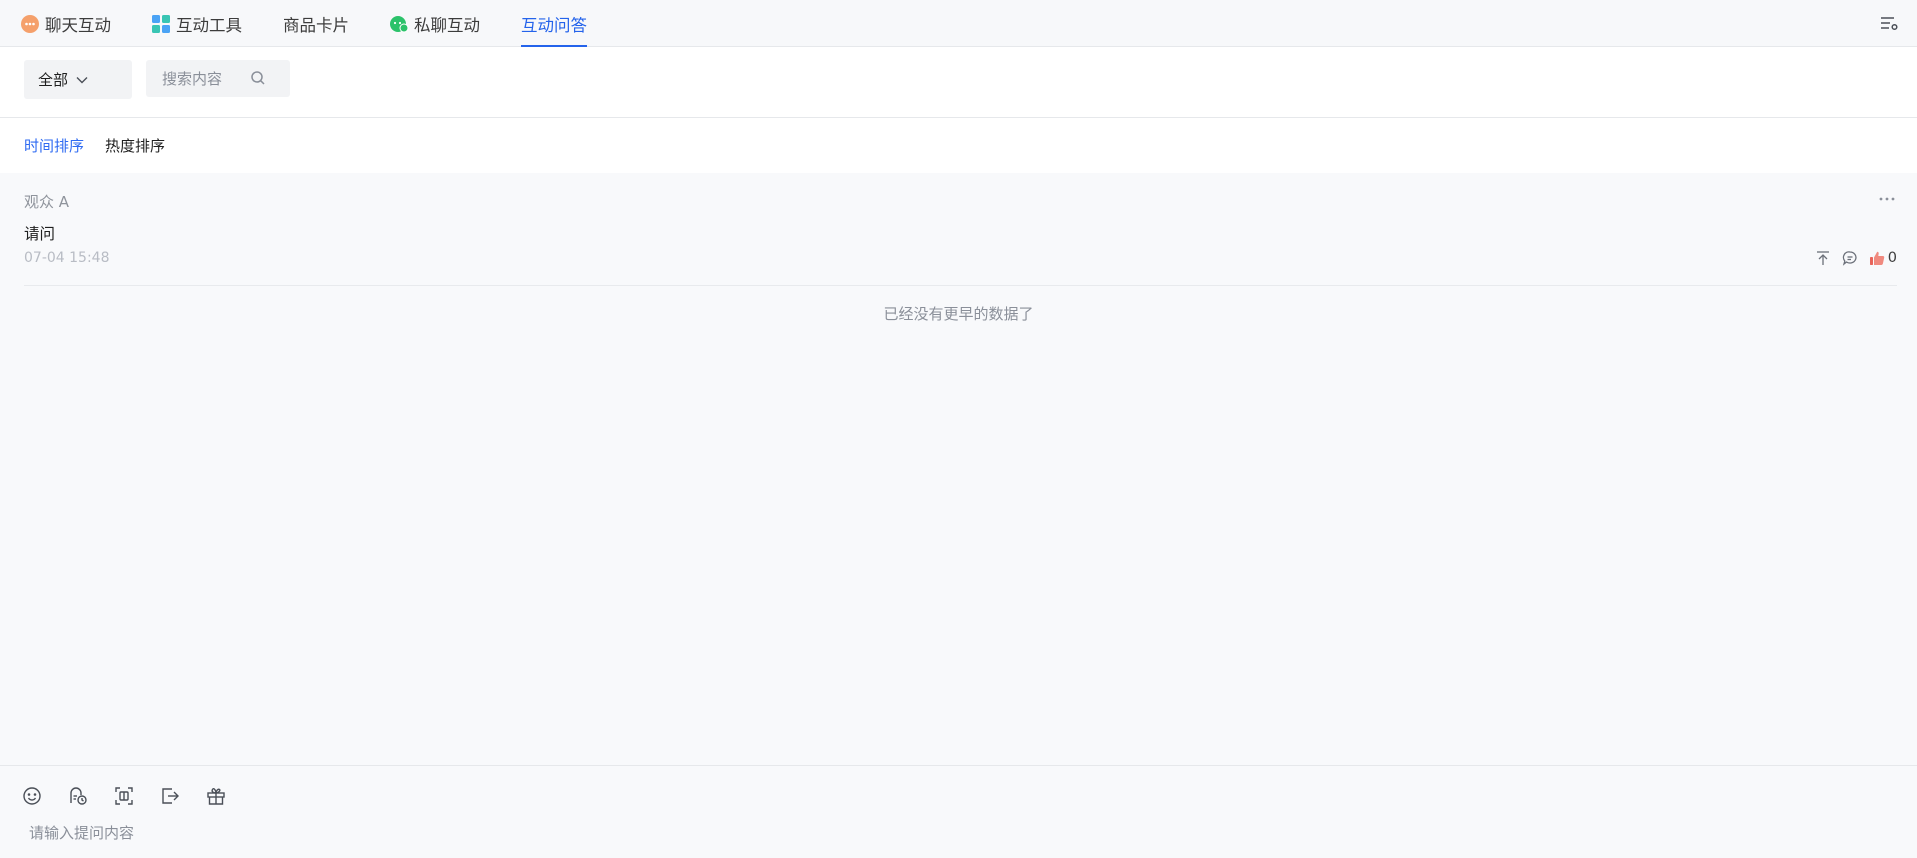 This screenshot has width=1917, height=858. What do you see at coordinates (137, 796) in the screenshot?
I see `composer-toolbar` at bounding box center [137, 796].